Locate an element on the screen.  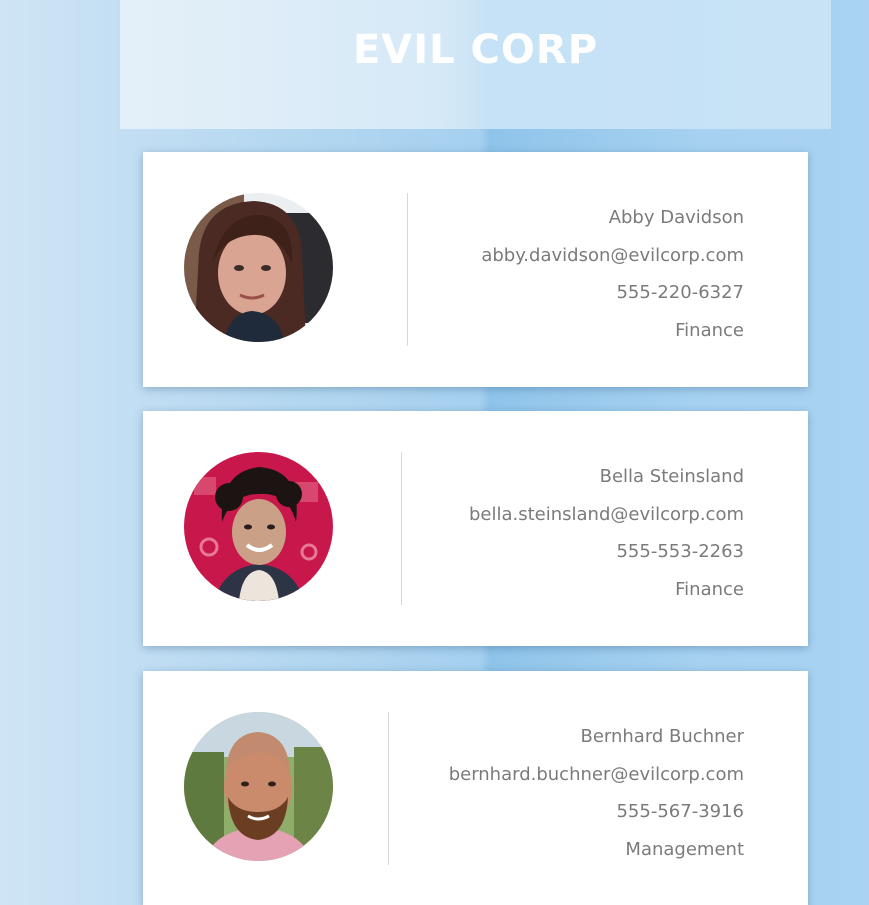
employee-name: Abby Davidson is located at coordinates (676, 217).